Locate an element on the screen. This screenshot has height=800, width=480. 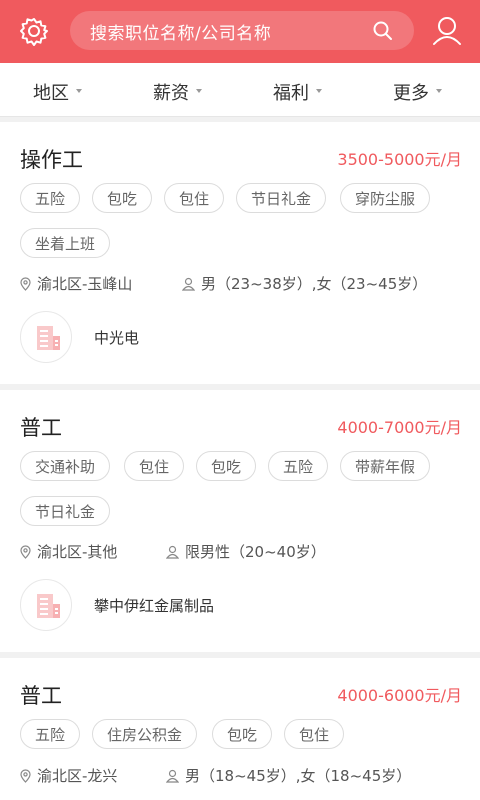
gear-icon is located at coordinates (34, 31).